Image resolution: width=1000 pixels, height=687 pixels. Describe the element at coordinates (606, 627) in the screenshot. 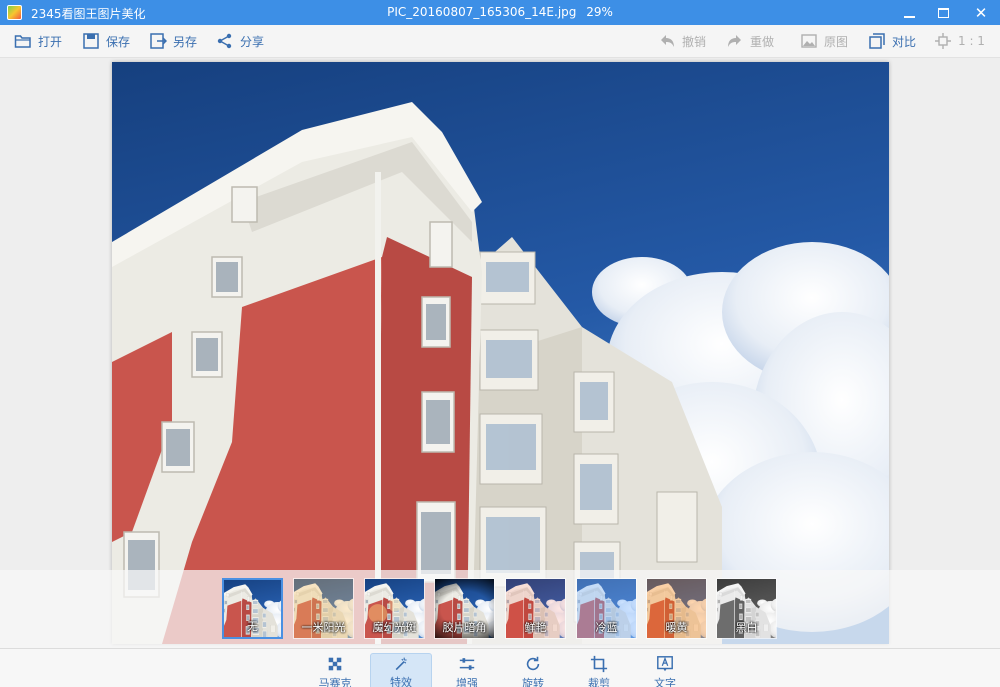

I see `filter-label: 冷蓝` at that location.